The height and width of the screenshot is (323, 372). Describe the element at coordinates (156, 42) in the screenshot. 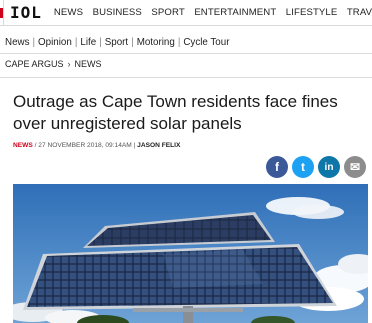

I see `subnav-motoring: Motoring` at that location.